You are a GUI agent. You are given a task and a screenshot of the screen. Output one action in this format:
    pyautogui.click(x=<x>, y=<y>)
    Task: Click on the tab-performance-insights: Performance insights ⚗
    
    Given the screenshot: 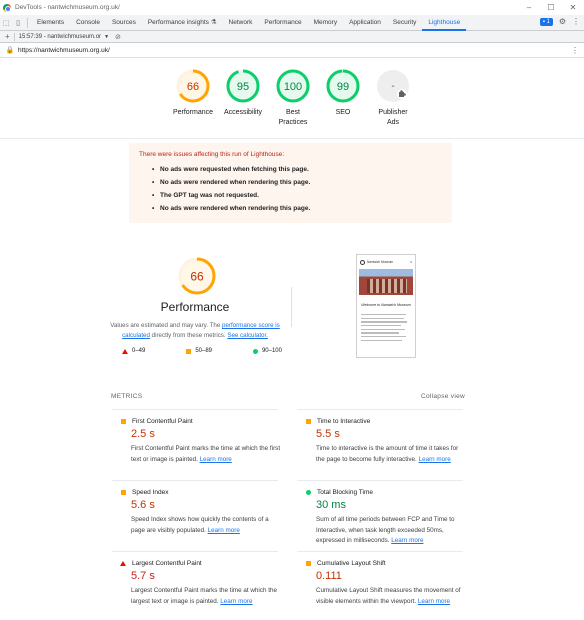 What is the action you would take?
    pyautogui.click(x=182, y=23)
    